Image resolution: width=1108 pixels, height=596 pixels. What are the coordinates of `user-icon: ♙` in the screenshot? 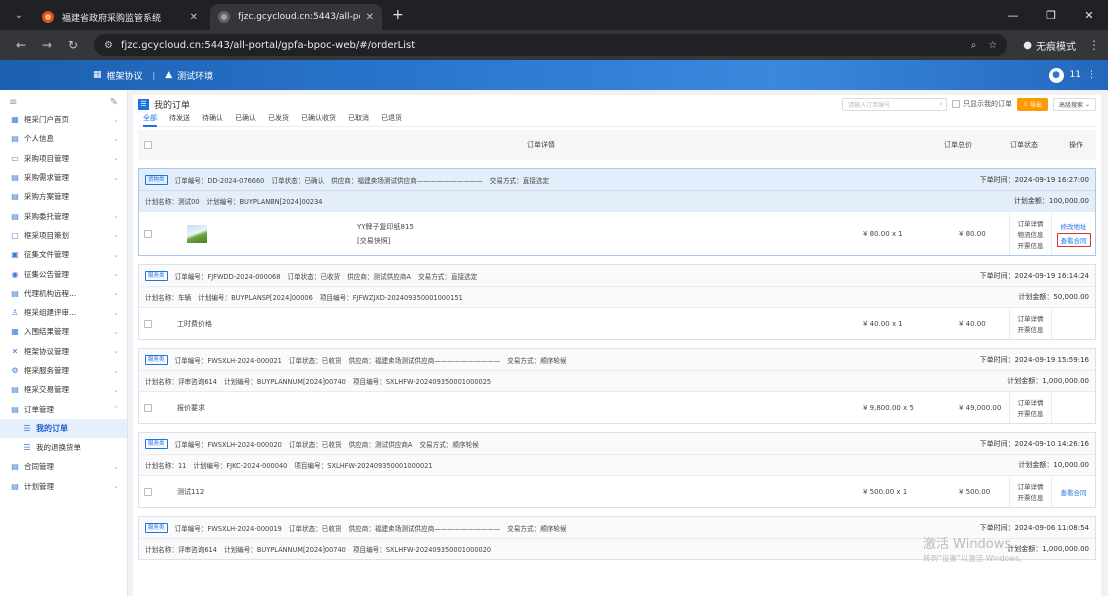 It's located at (15, 313).